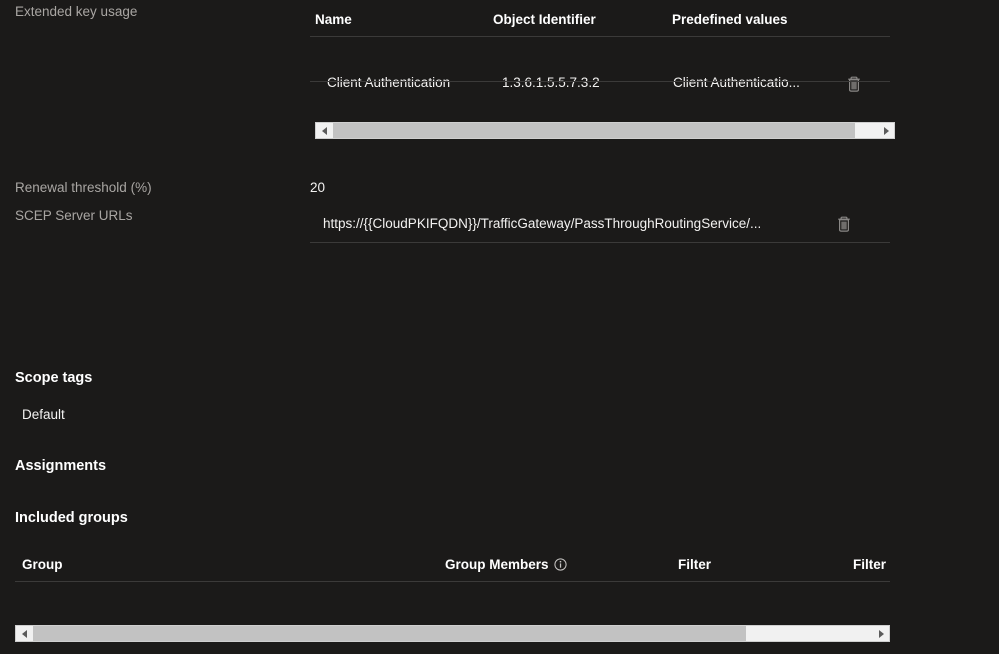 The height and width of the screenshot is (654, 999). I want to click on eku-cell-object-identifier: 1.3.6.1.5.5.7.3.2, so click(551, 82).